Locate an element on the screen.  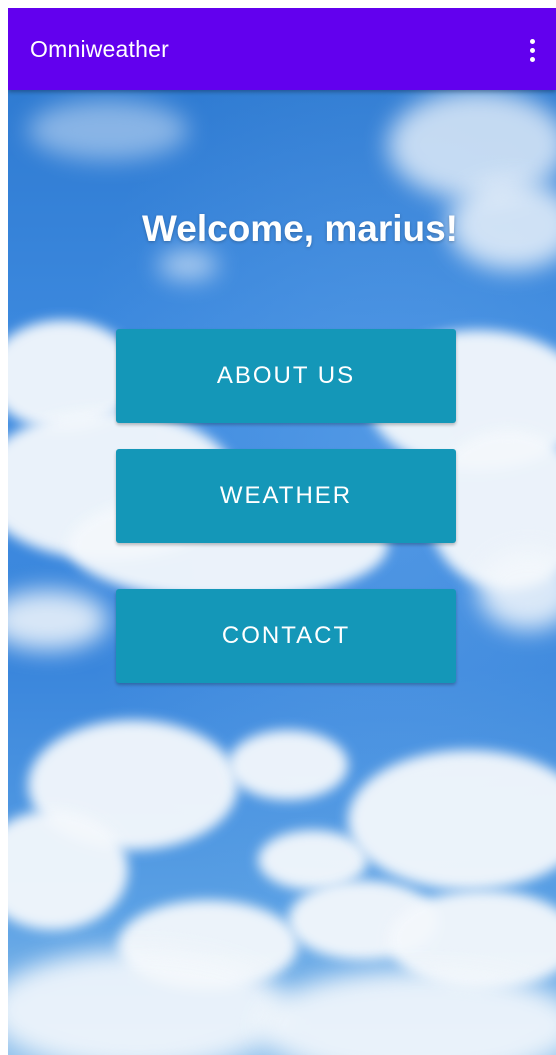
app-bar: Omniweather is located at coordinates (282, 49).